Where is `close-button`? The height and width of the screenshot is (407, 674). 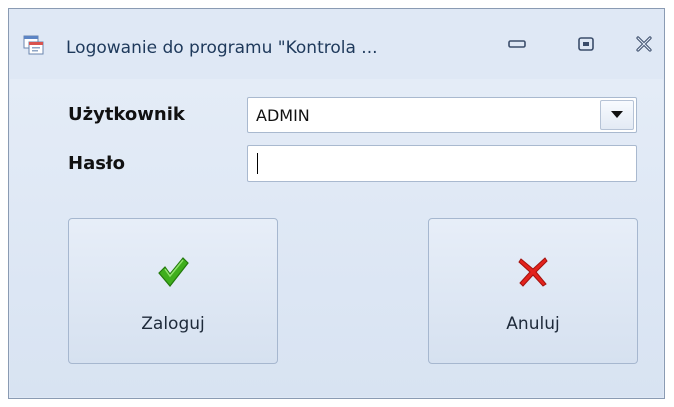
close-button is located at coordinates (644, 44).